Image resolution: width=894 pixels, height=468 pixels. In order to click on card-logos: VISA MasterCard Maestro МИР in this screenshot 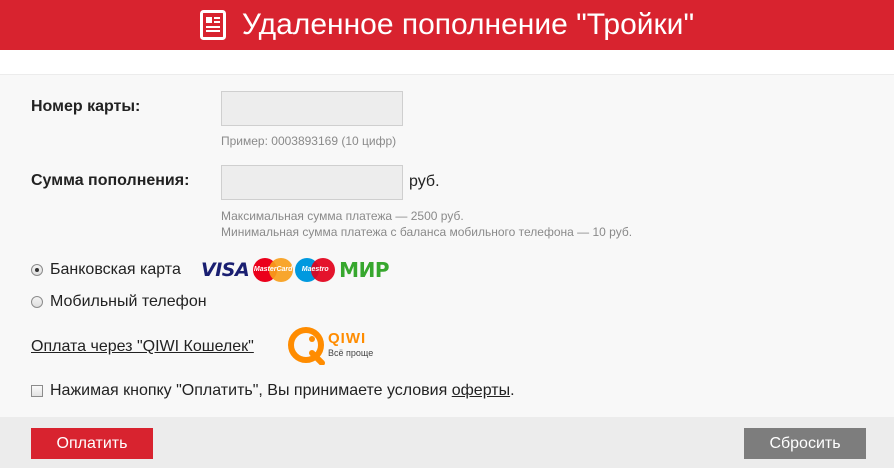, I will do `click(295, 270)`.